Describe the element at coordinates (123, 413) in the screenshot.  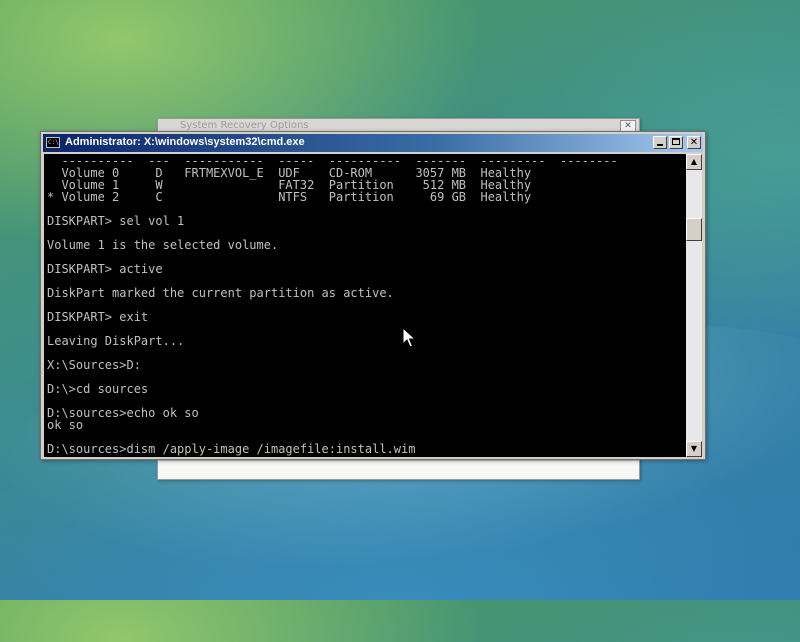
I see `console-line: D:\sources>echo ok so` at that location.